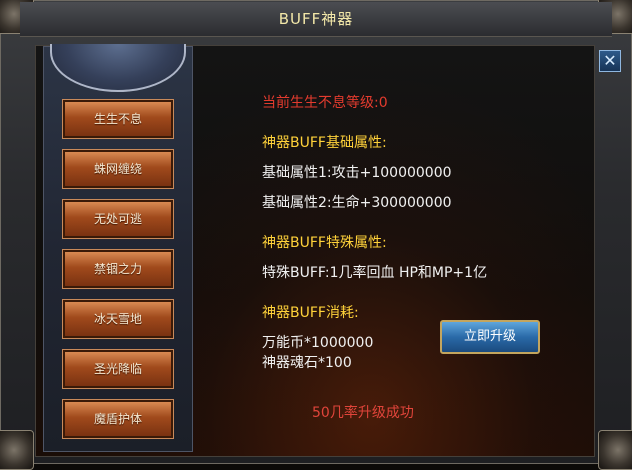 The image size is (632, 470). What do you see at coordinates (118, 319) in the screenshot?
I see `menu-button-bingtian: 冰天雪地` at bounding box center [118, 319].